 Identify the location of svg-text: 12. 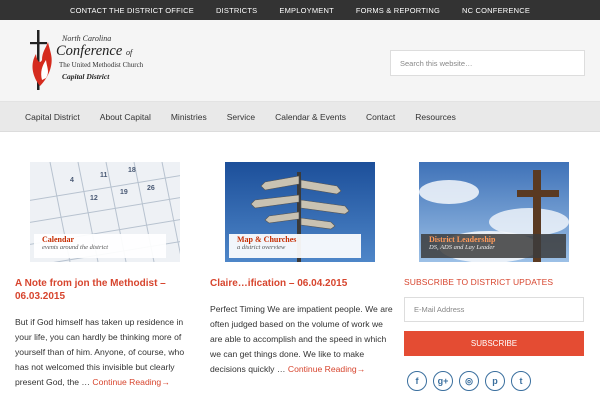
(94, 198).